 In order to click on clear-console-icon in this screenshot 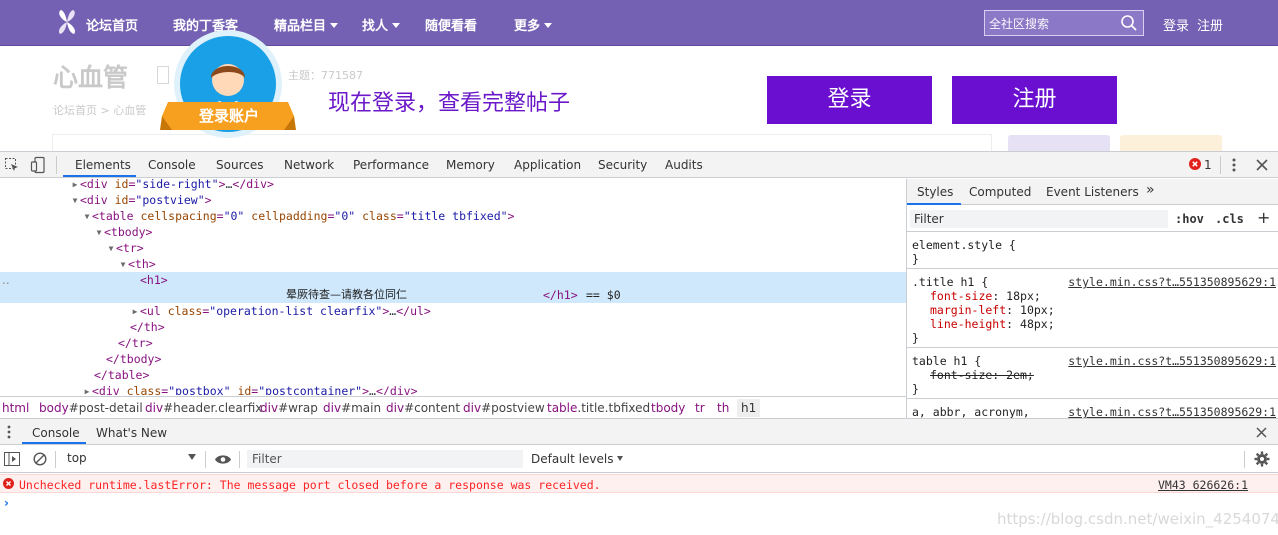, I will do `click(40, 459)`.